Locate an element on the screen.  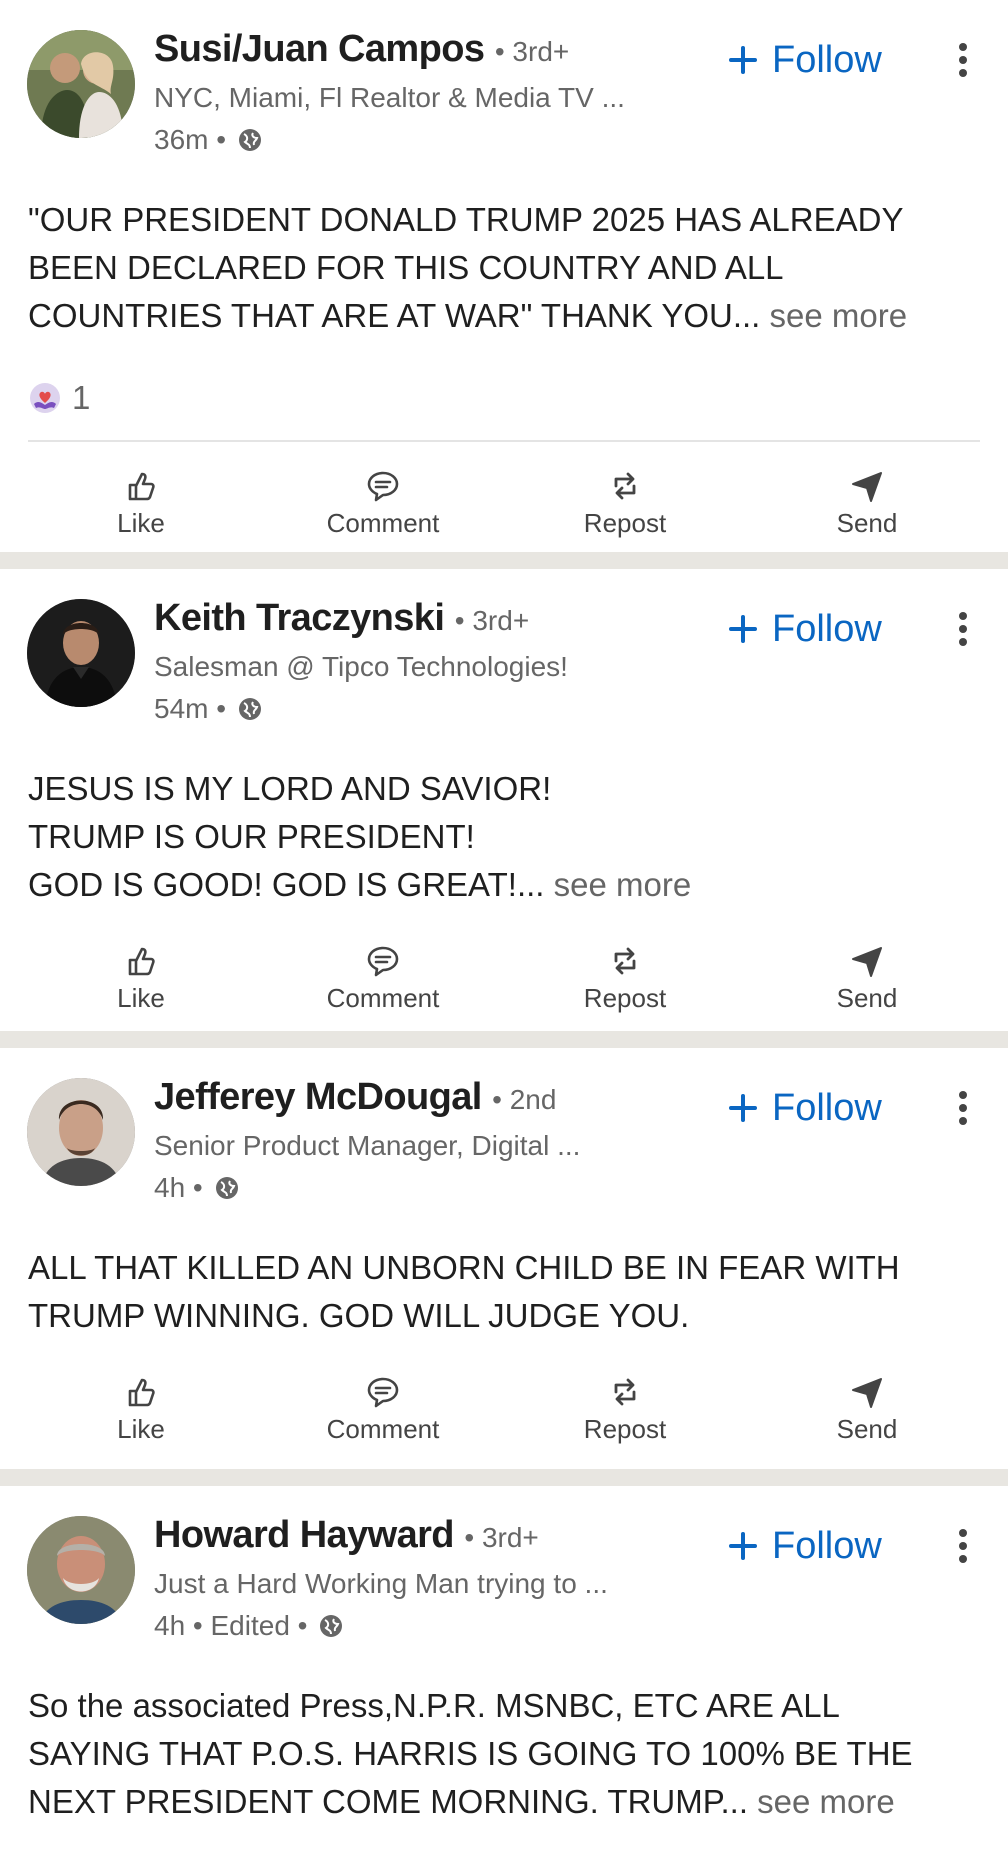
divider is located at coordinates (504, 441).